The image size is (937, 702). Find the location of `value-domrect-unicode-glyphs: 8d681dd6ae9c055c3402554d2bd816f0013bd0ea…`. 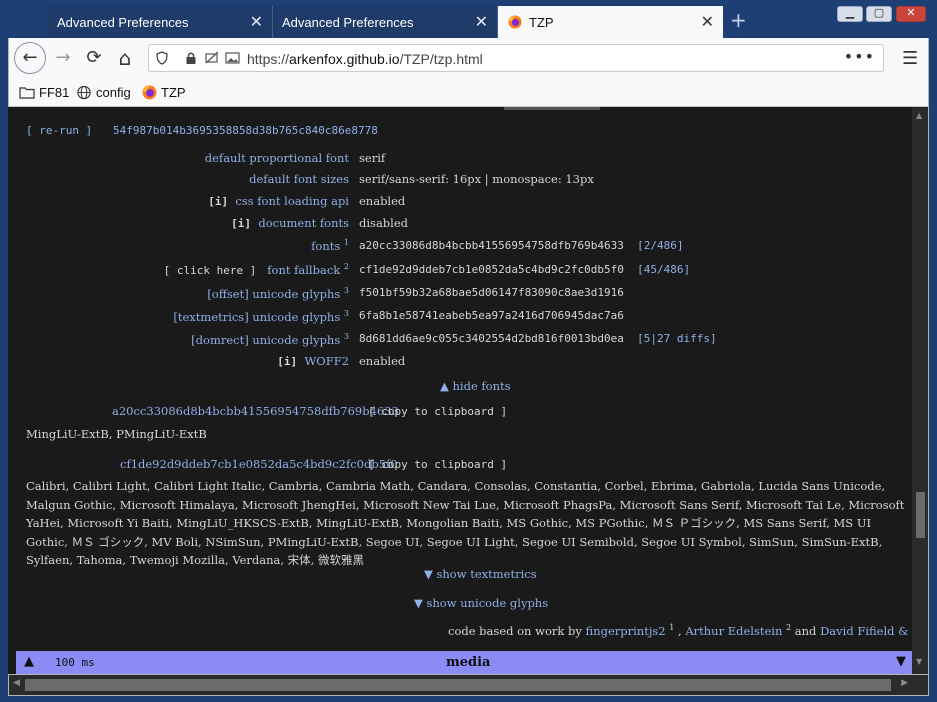

value-domrect-unicode-glyphs: 8d681dd6ae9c055c3402554d2bd816f0013bd0ea… is located at coordinates (538, 338).